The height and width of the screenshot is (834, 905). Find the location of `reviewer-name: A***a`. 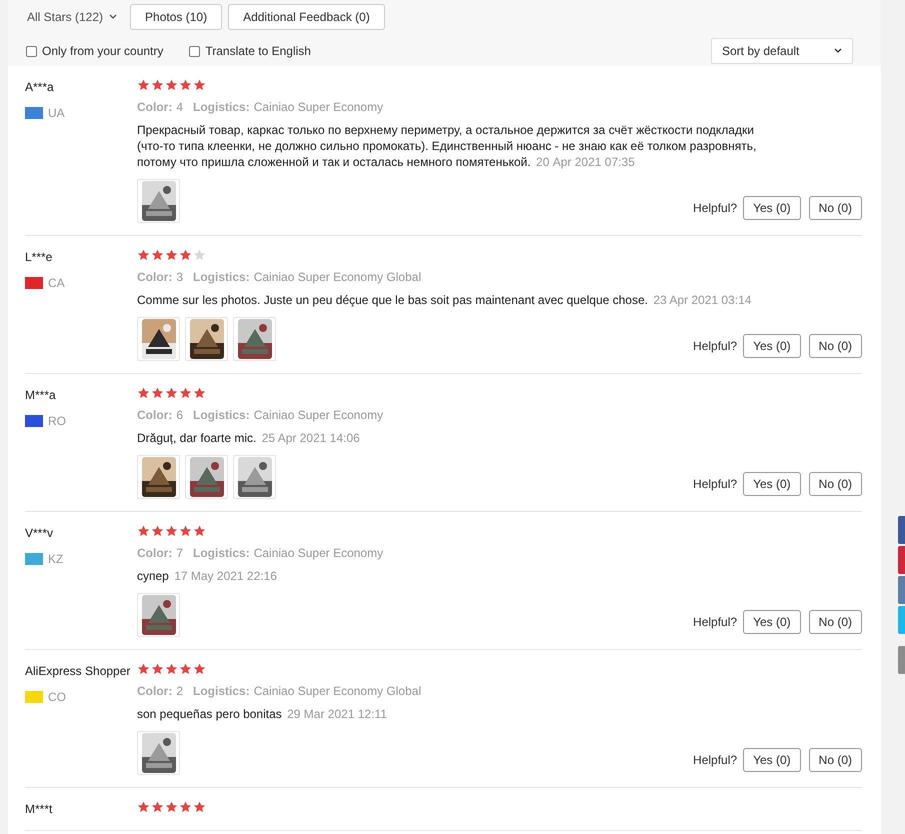

reviewer-name: A***a is located at coordinates (40, 87).